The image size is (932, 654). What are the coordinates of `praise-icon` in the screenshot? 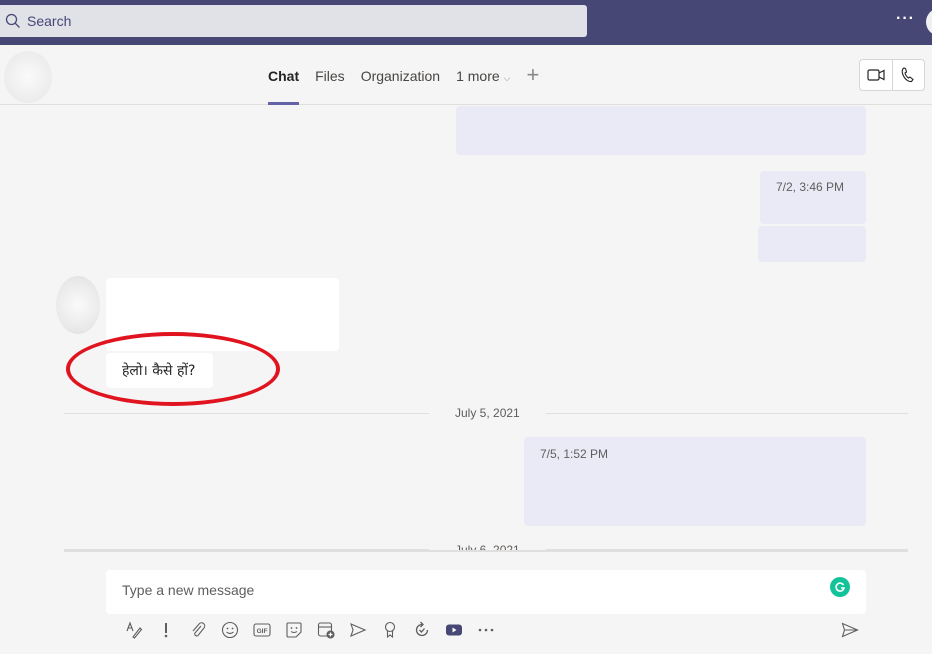 It's located at (390, 630).